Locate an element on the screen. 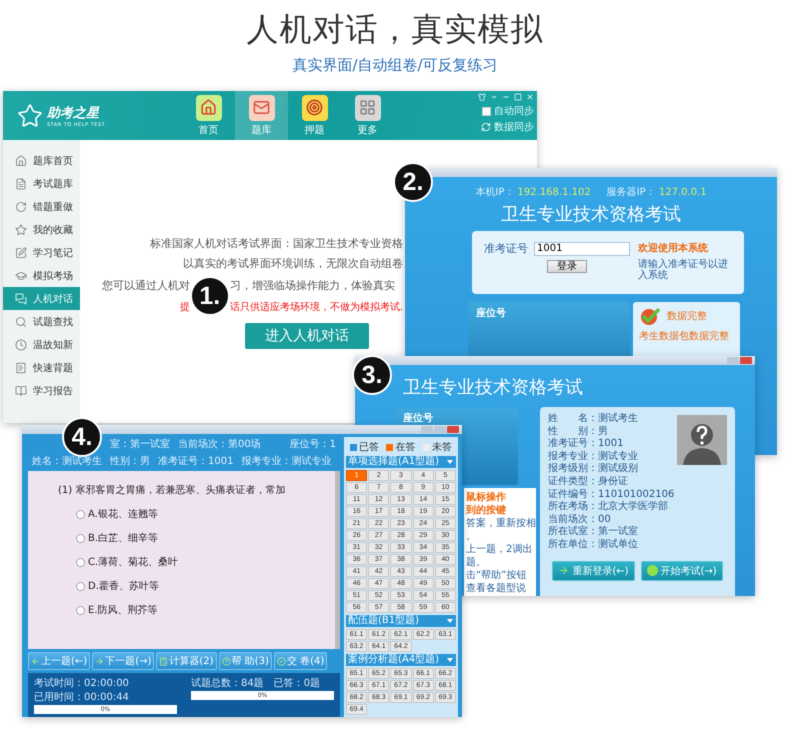 The height and width of the screenshot is (745, 790). option-text: A.银花、连翘等 is located at coordinates (123, 514).